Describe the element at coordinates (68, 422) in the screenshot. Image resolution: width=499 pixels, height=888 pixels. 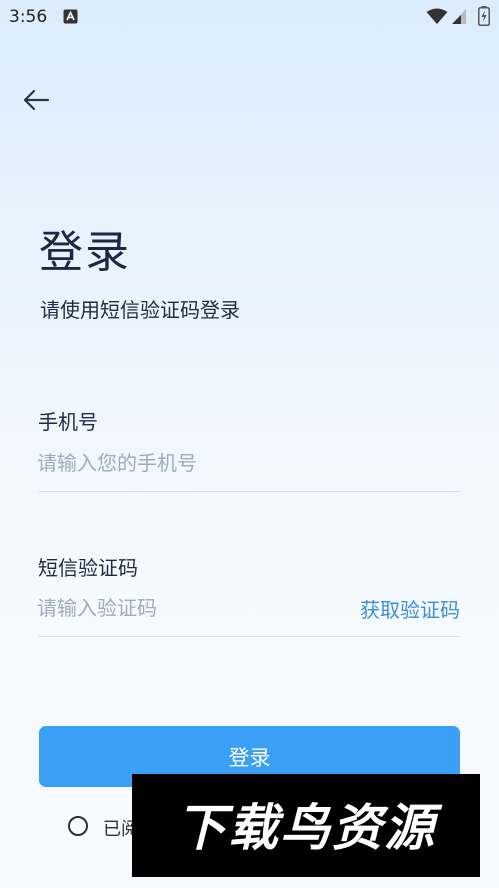
I see `phone-label: 手机号` at that location.